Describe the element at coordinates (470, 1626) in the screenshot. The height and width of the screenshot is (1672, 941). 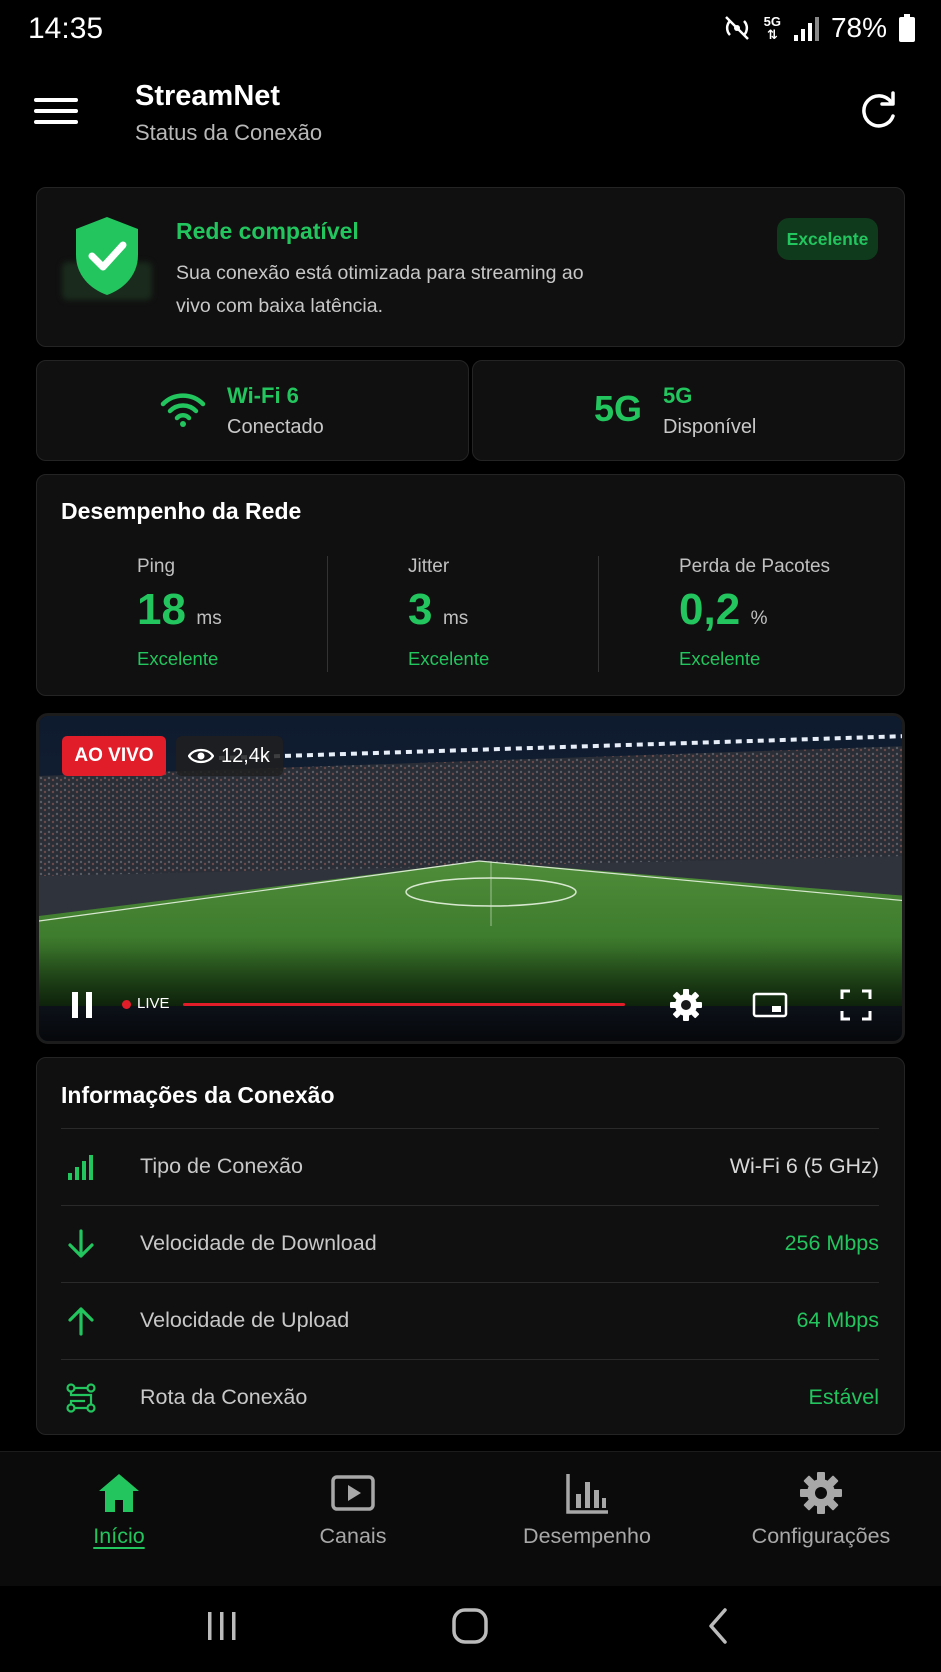
I see `home-button-icon` at that location.